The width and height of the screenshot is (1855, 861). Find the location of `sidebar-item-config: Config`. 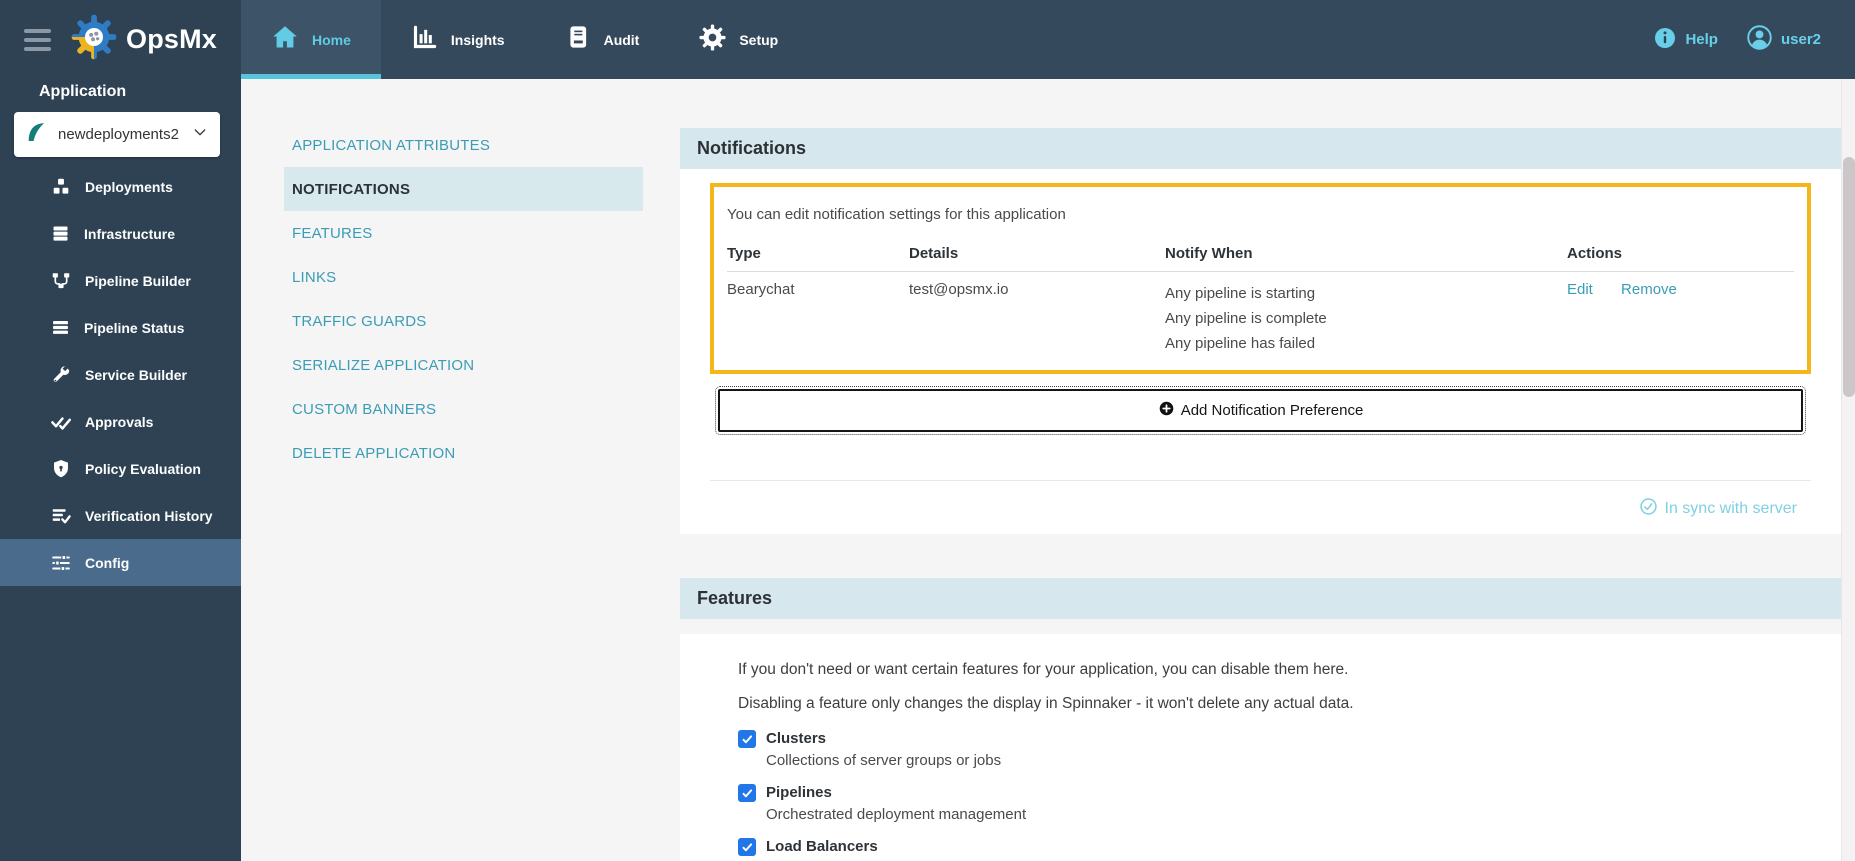

sidebar-item-config: Config is located at coordinates (120, 562).